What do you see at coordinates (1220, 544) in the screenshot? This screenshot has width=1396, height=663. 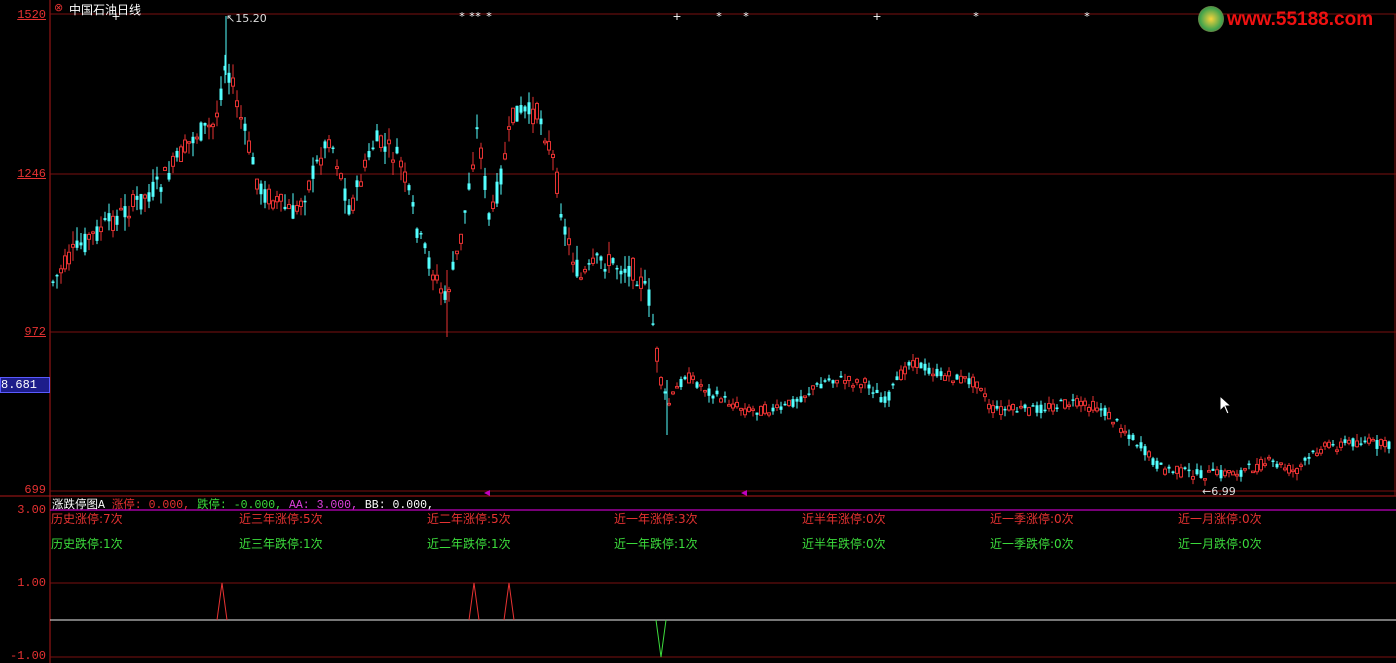 I see `limit-down-stat: 近一月跌停:0次` at bounding box center [1220, 544].